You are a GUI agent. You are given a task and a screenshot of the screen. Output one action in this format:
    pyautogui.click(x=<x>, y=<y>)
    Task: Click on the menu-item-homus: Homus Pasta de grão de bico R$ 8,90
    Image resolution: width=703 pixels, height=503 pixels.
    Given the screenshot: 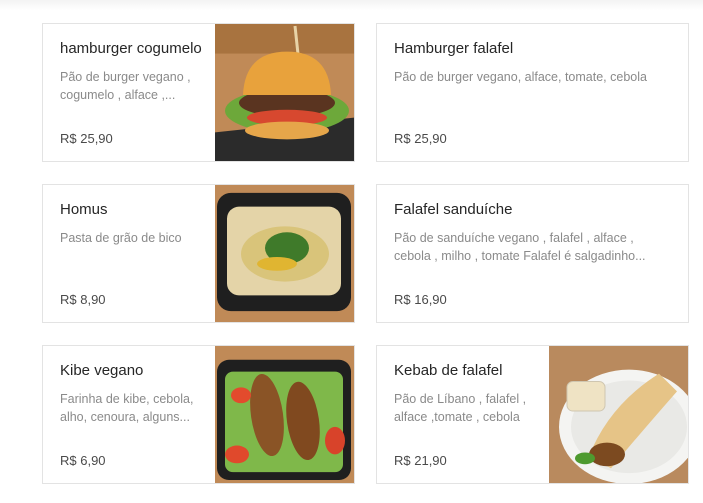 What is the action you would take?
    pyautogui.click(x=198, y=253)
    